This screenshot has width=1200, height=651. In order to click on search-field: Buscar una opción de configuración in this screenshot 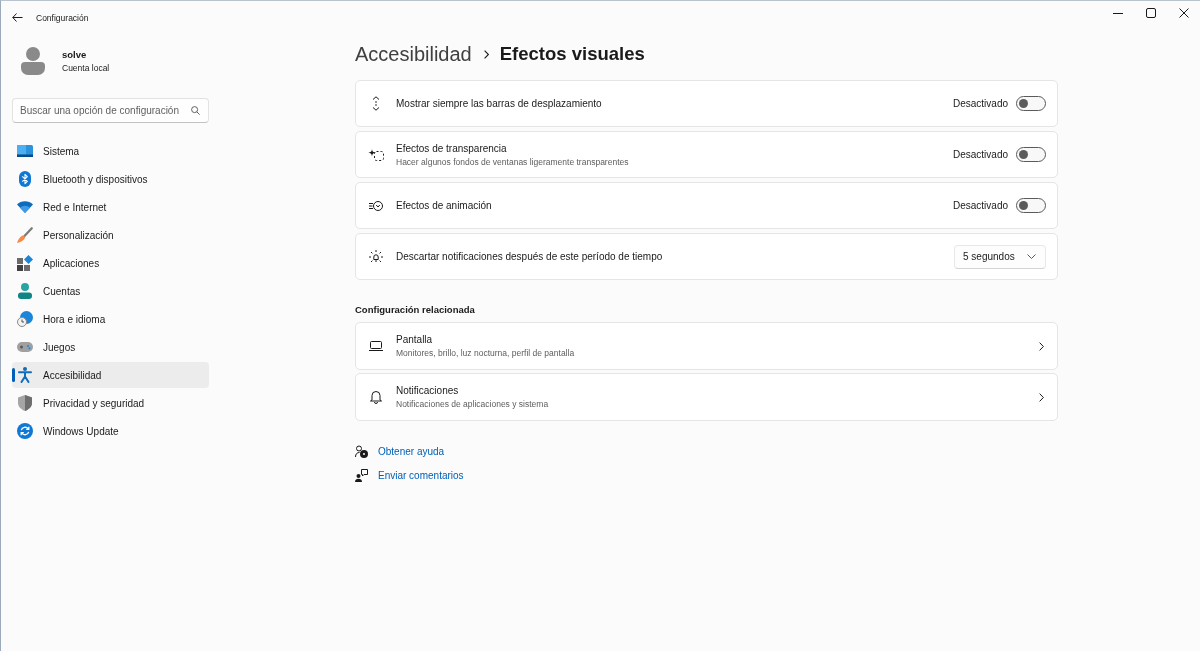, I will do `click(110, 110)`.